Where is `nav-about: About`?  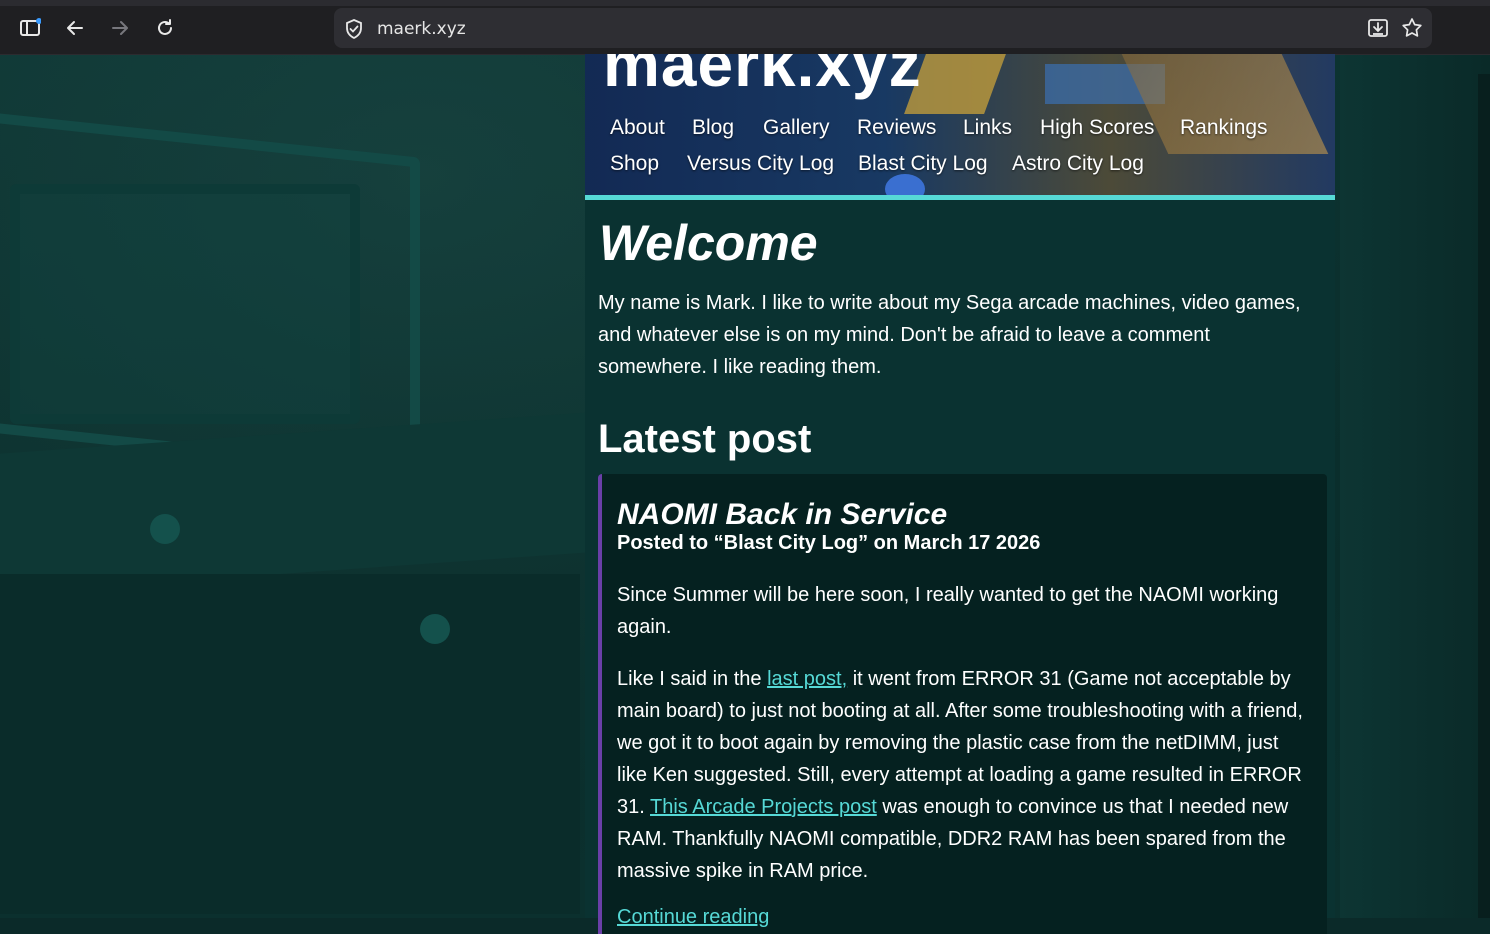 nav-about: About is located at coordinates (637, 128).